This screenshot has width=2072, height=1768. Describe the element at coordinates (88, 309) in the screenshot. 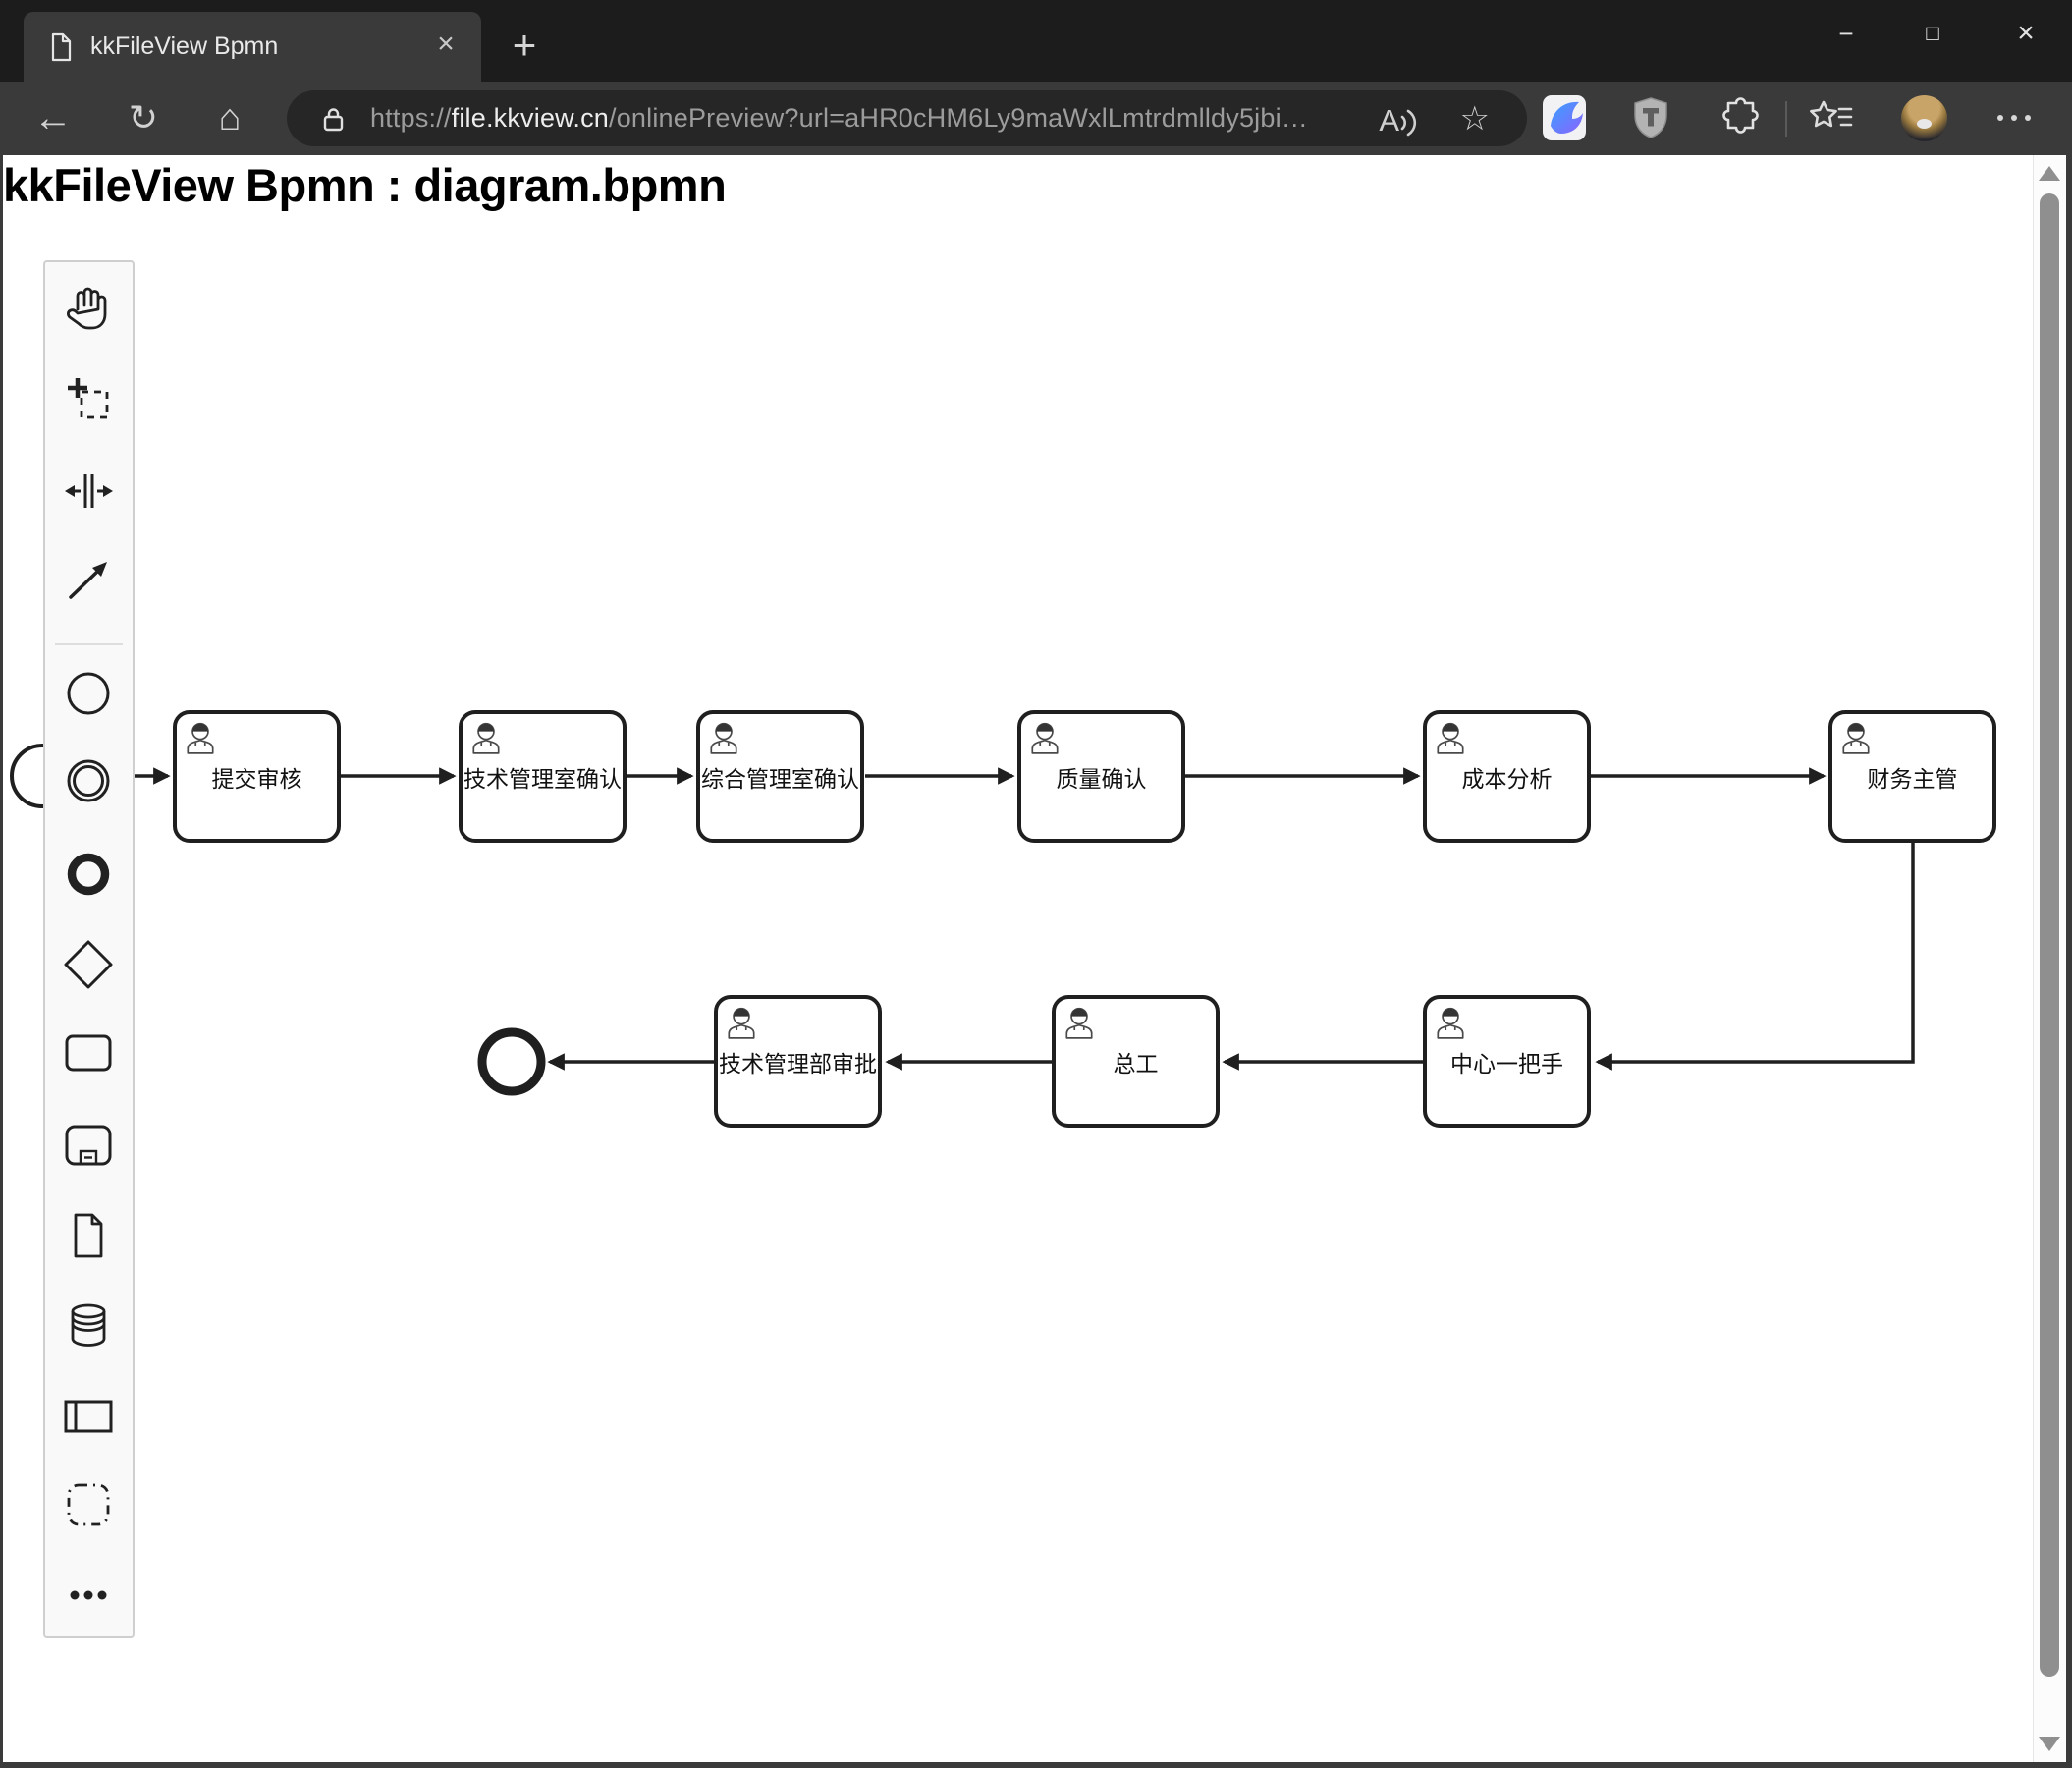

I see `hand-tool-icon` at that location.